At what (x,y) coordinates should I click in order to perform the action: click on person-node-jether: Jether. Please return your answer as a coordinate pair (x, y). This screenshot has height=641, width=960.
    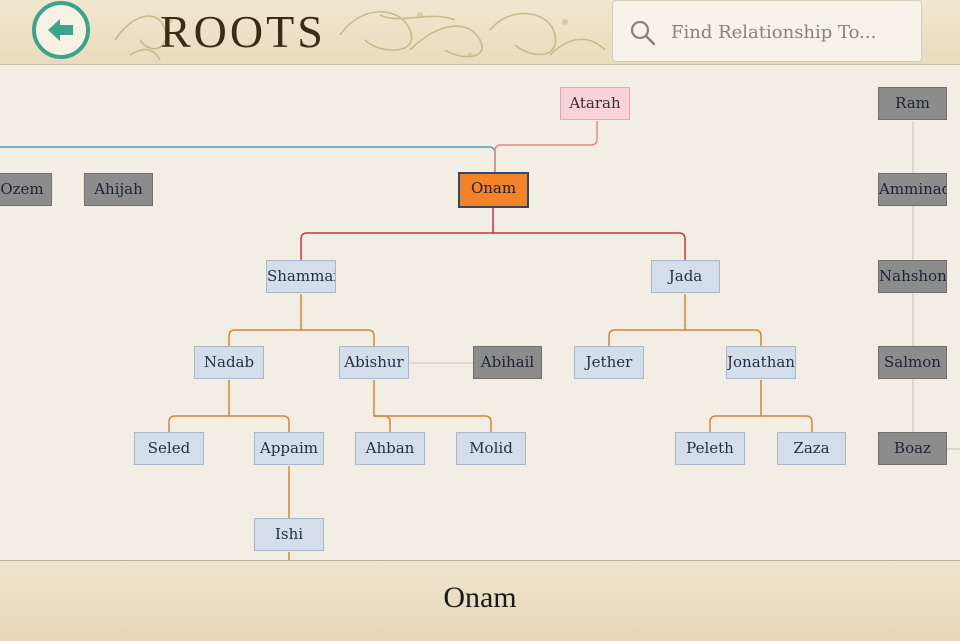
    Looking at the image, I should click on (609, 362).